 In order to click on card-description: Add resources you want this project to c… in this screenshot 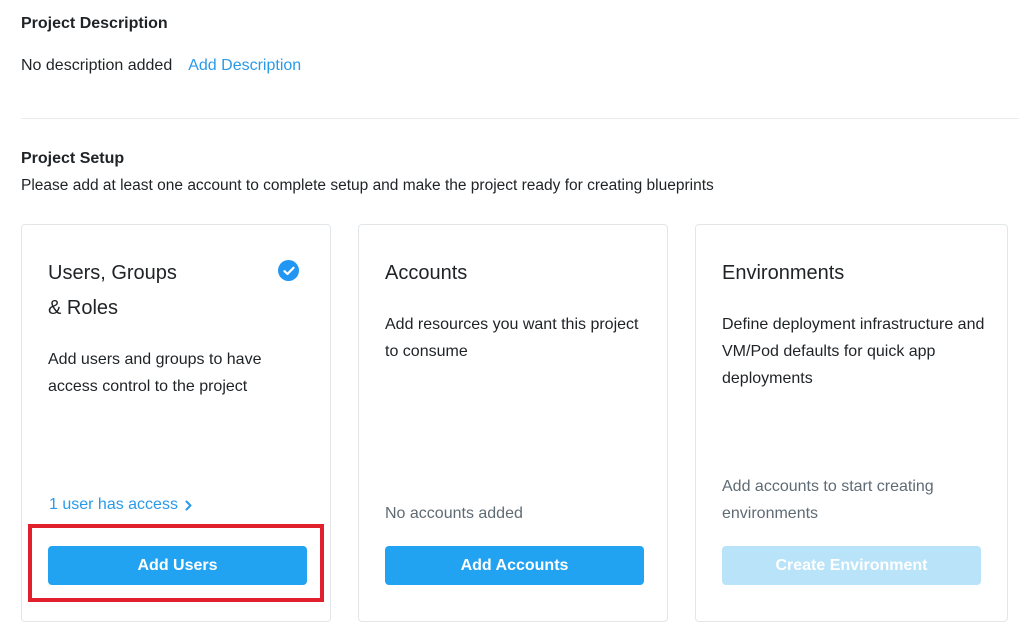, I will do `click(512, 338)`.